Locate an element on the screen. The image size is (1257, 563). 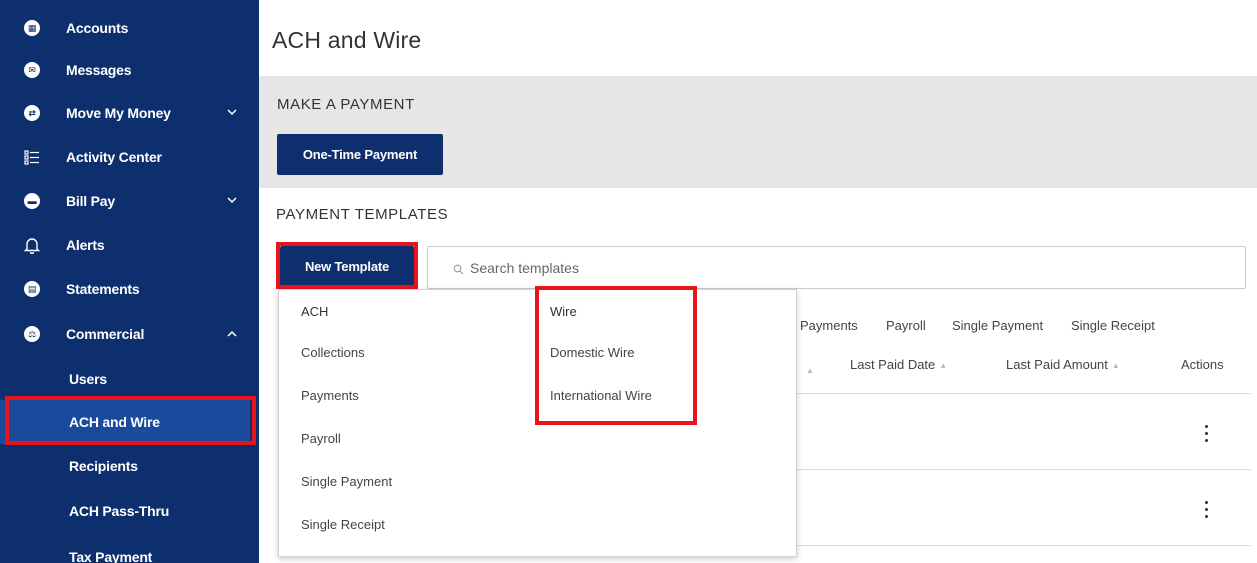
sidebar-item-messages: ✉ Messages is located at coordinates (122, 70).